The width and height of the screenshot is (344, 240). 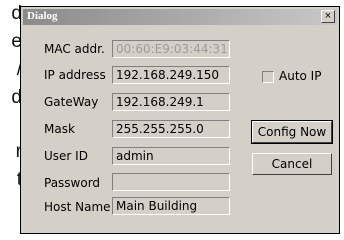 What do you see at coordinates (77, 207) in the screenshot?
I see `host-name-label: Host Name` at bounding box center [77, 207].